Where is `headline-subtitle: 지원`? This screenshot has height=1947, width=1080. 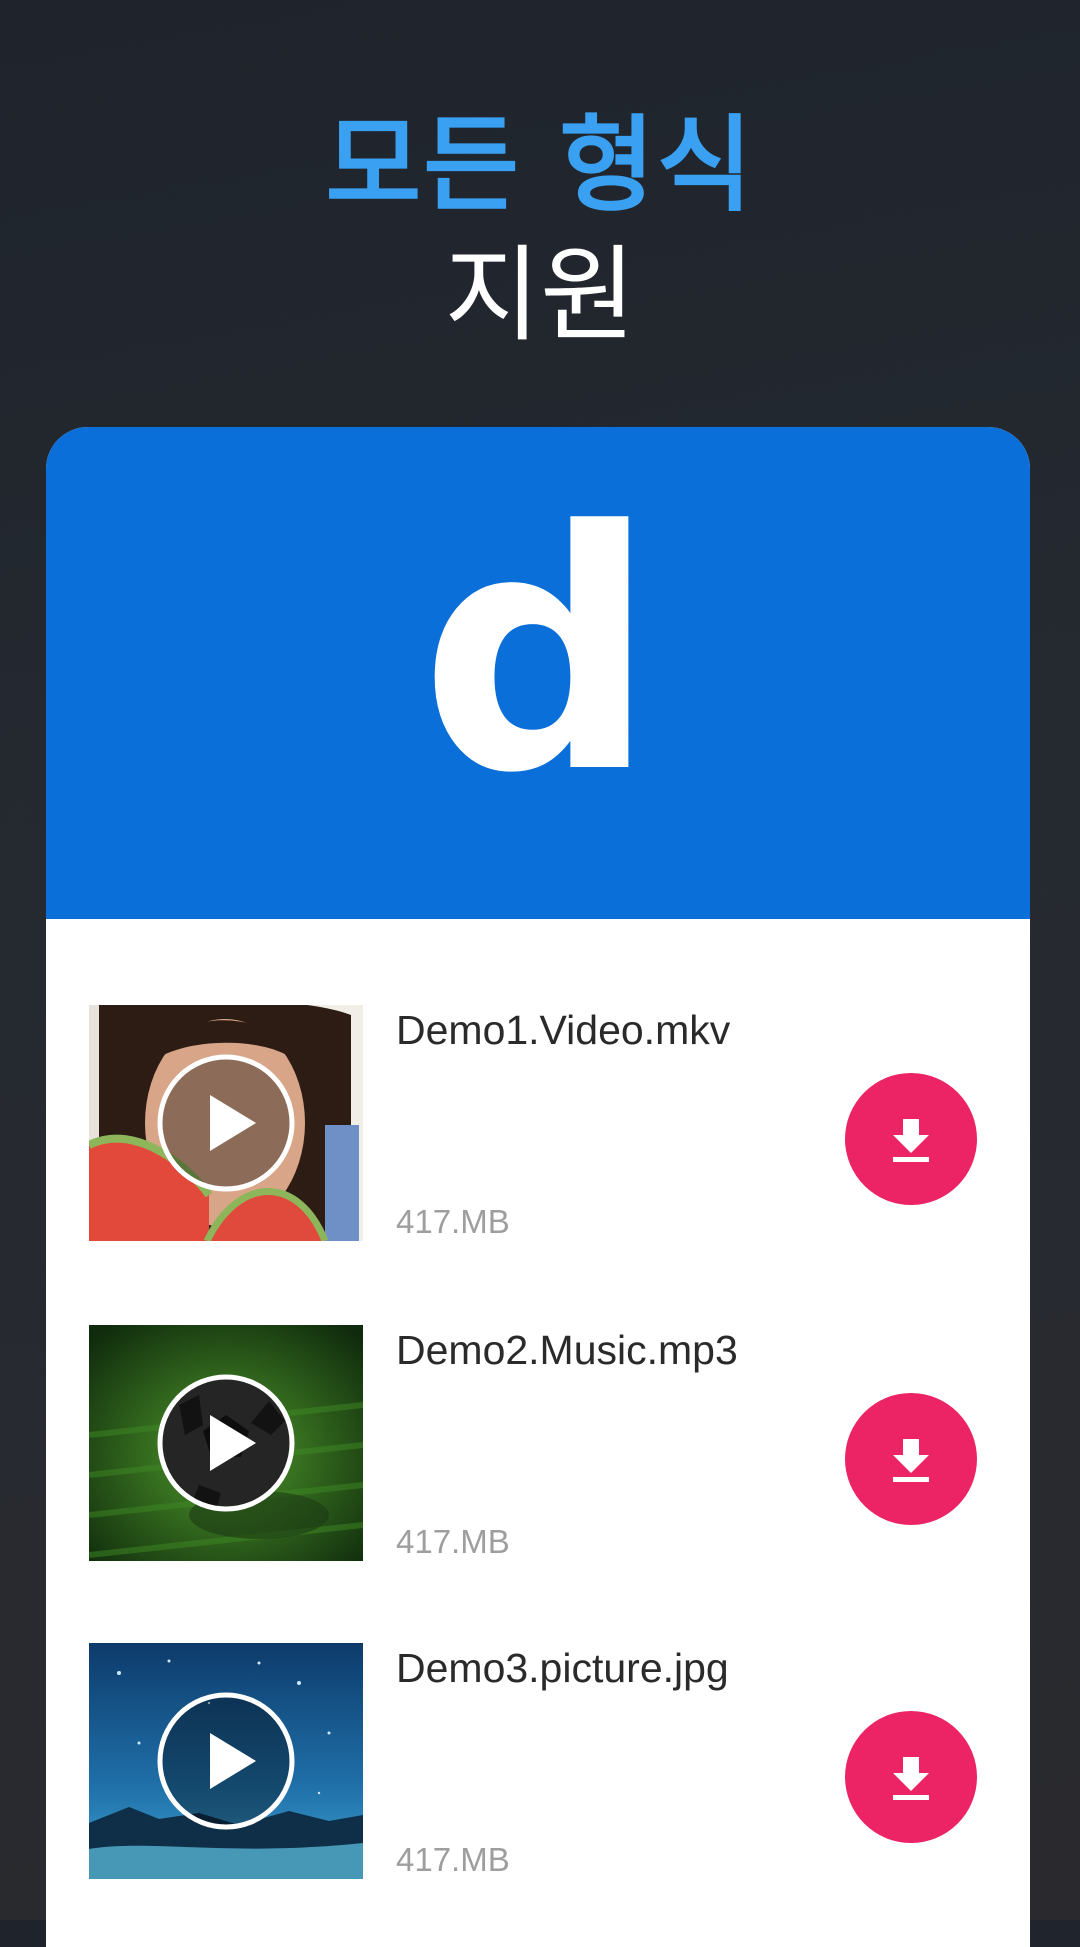
headline-subtitle: 지원 is located at coordinates (540, 295).